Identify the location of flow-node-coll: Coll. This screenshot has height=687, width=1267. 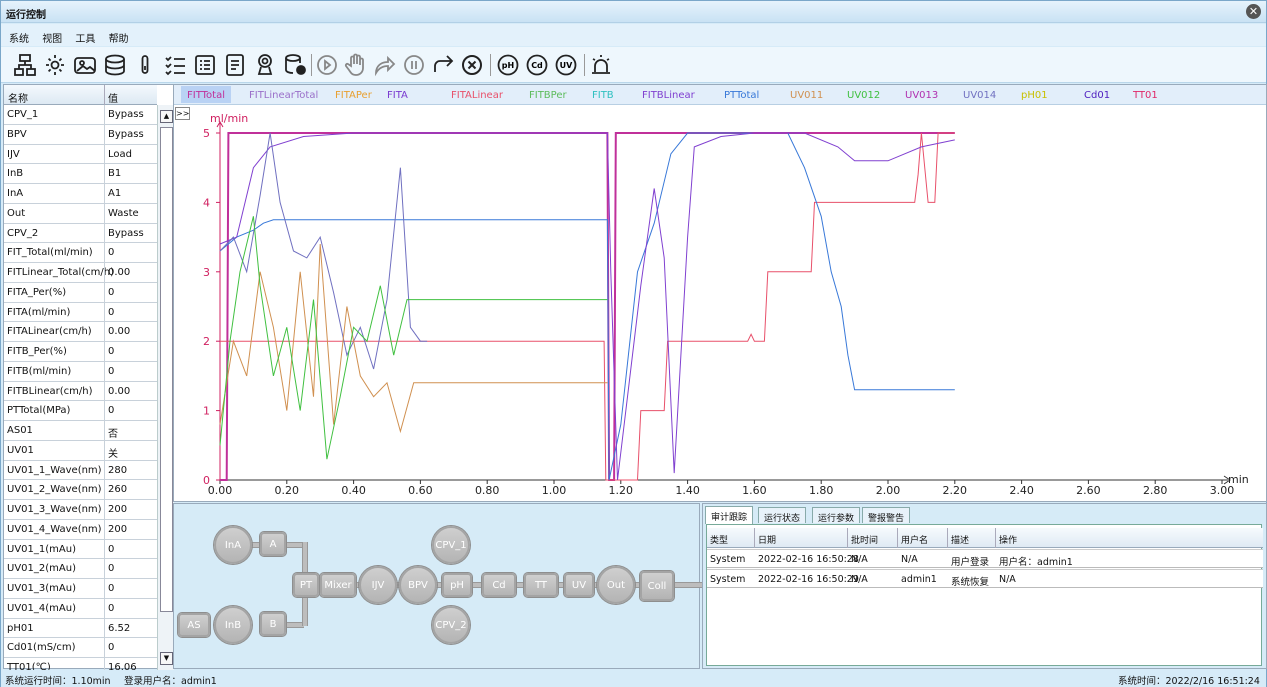
(657, 586).